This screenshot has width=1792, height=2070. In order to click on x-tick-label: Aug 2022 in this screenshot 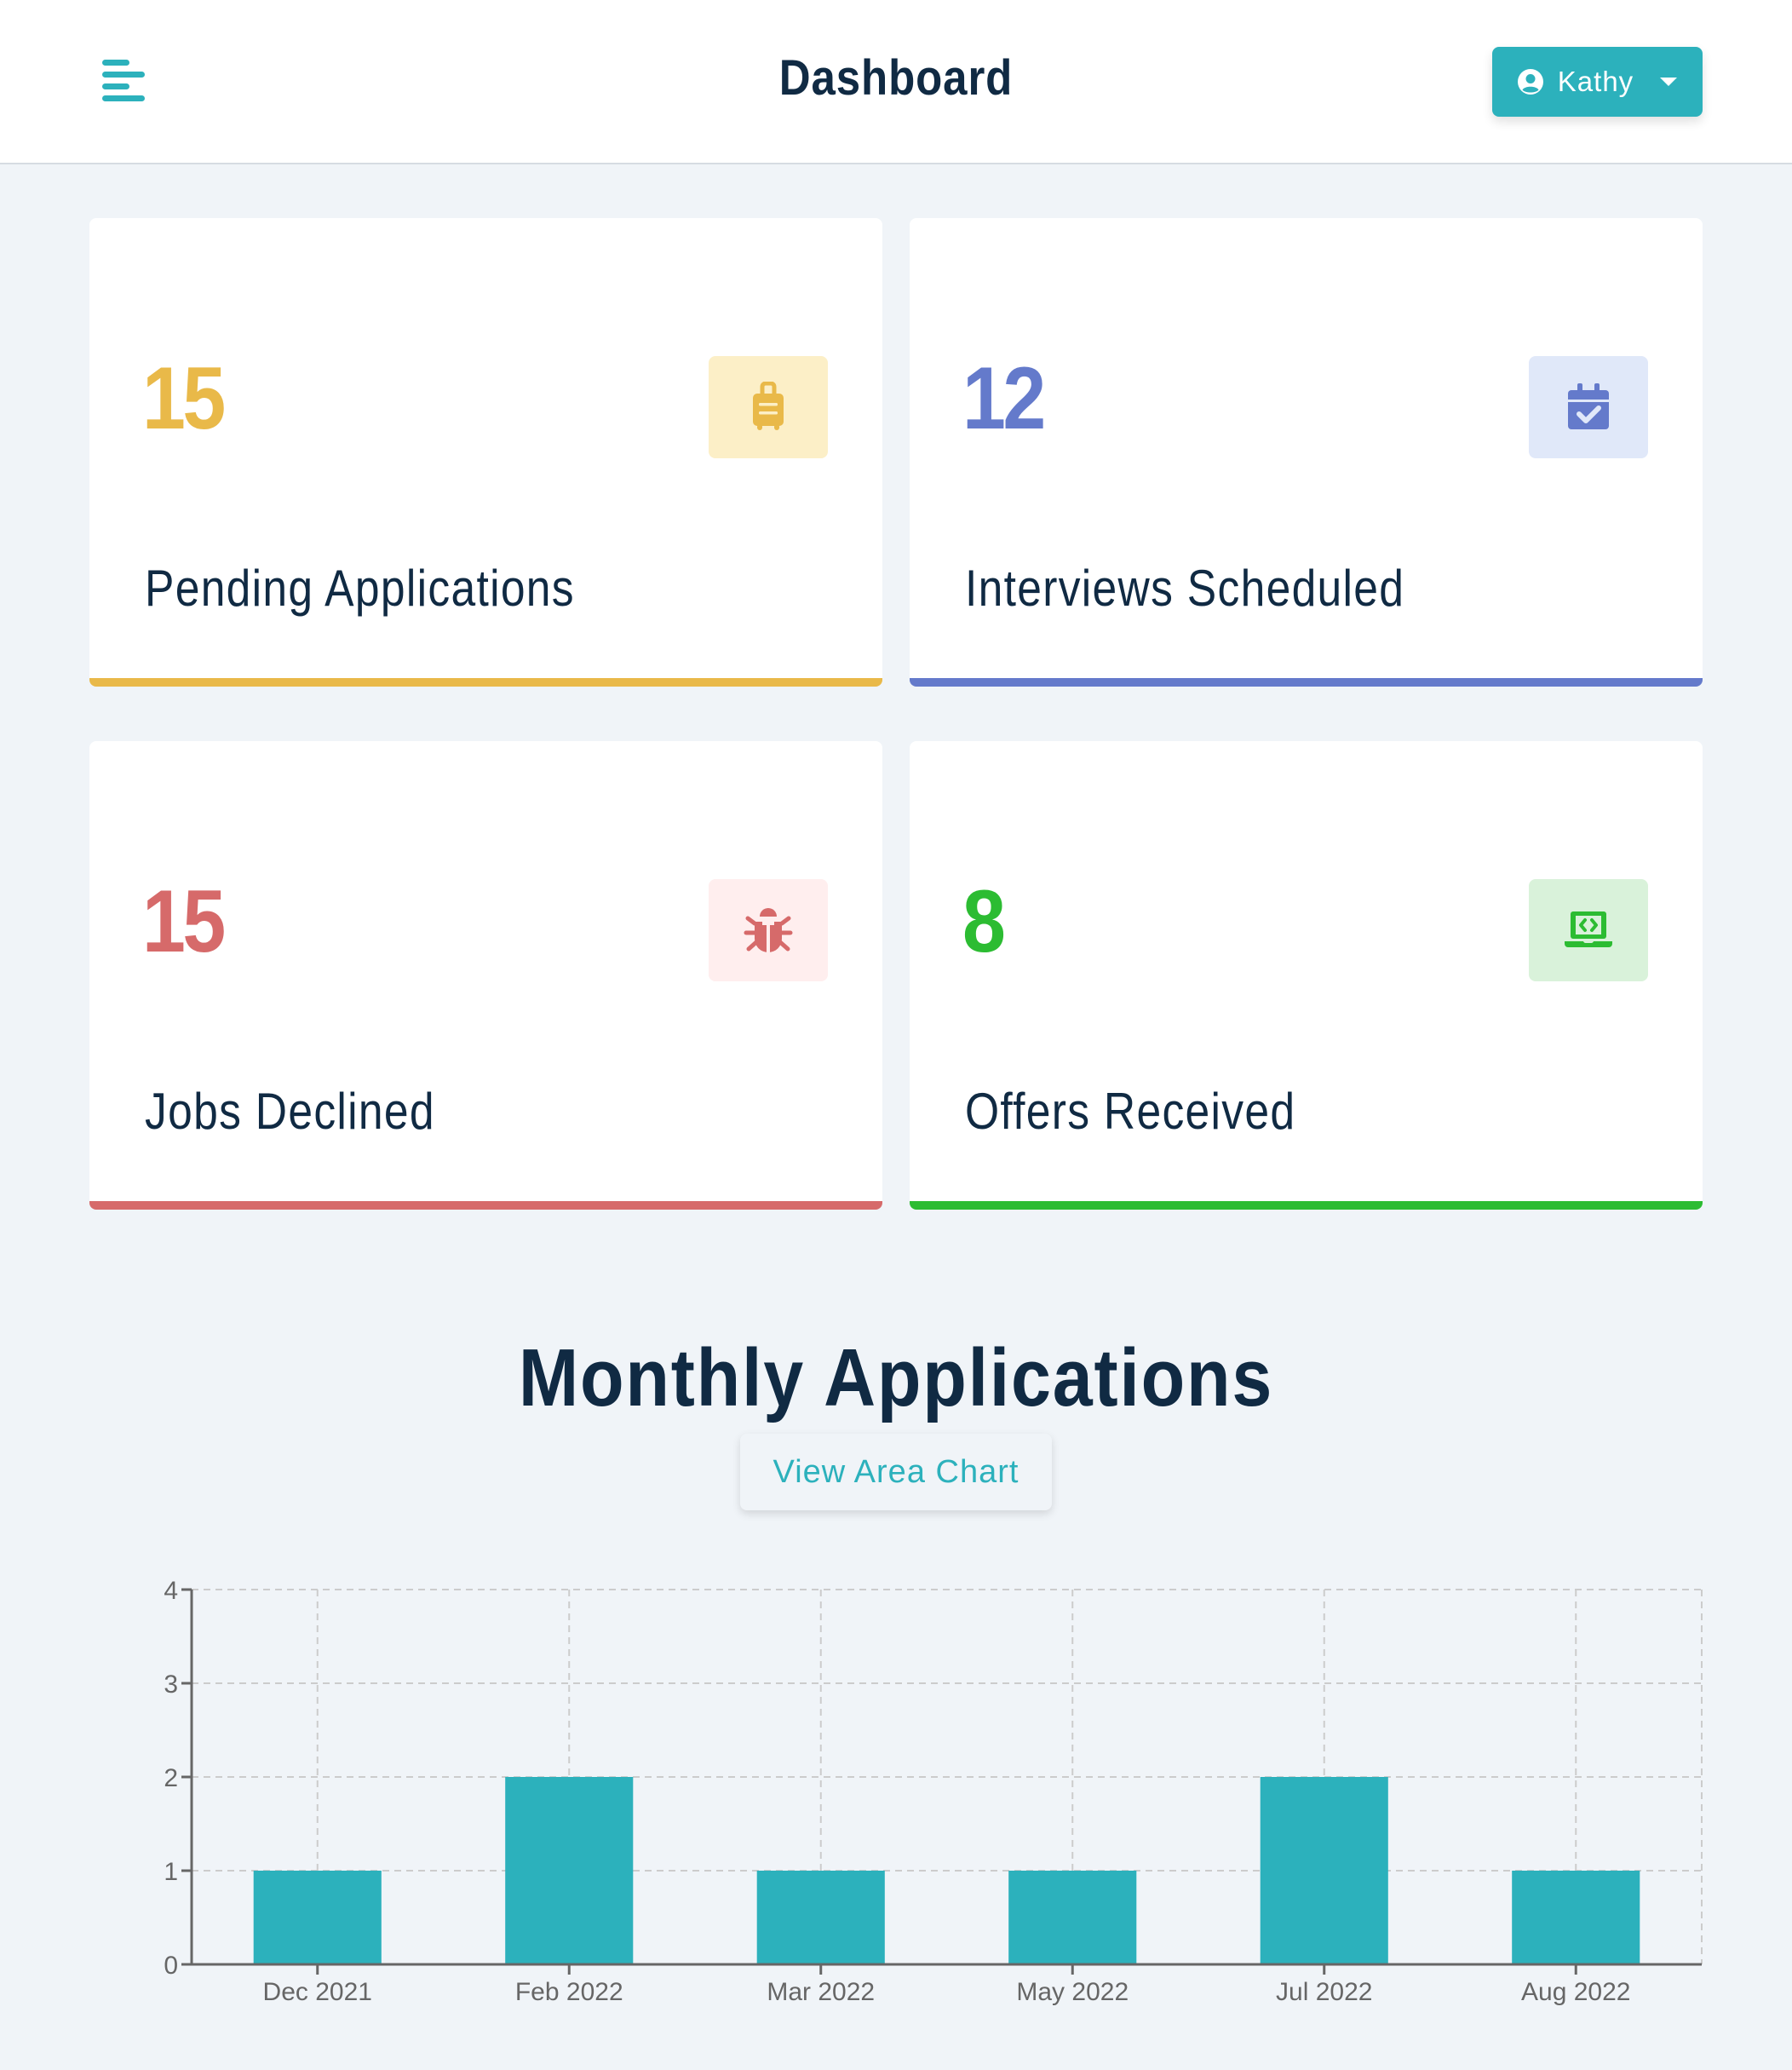, I will do `click(1575, 1992)`.